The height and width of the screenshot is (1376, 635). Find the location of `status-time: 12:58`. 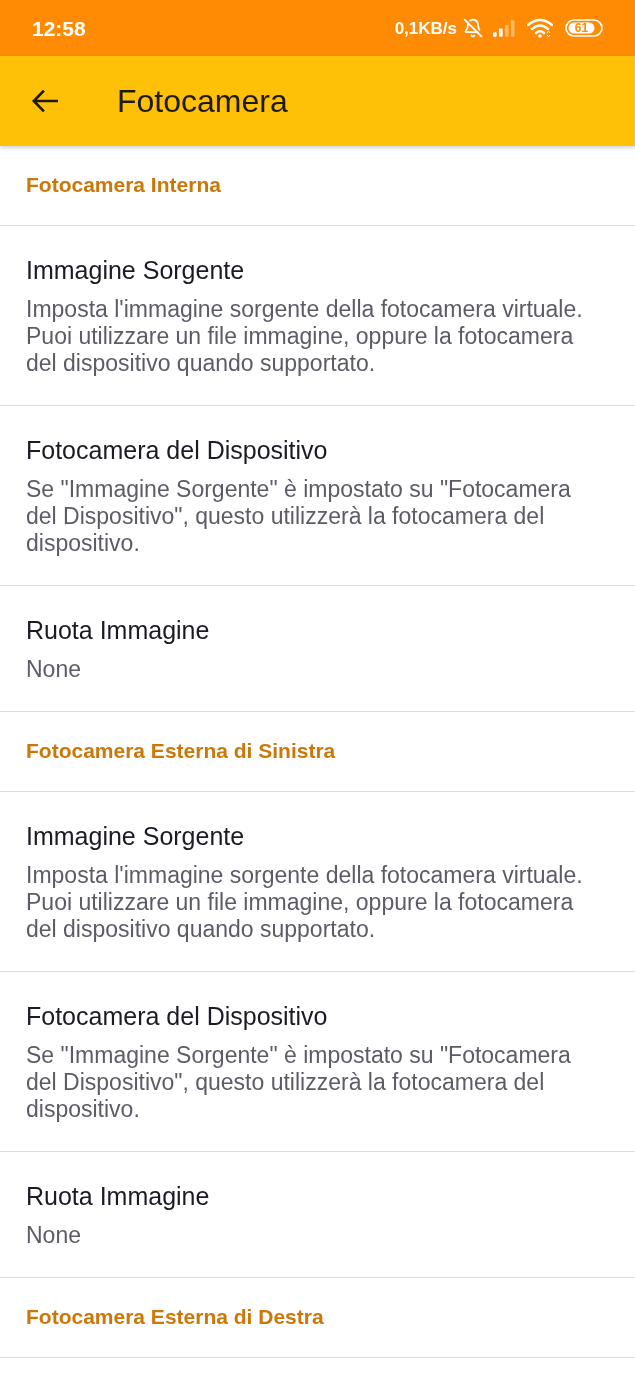

status-time: 12:58 is located at coordinates (59, 28).